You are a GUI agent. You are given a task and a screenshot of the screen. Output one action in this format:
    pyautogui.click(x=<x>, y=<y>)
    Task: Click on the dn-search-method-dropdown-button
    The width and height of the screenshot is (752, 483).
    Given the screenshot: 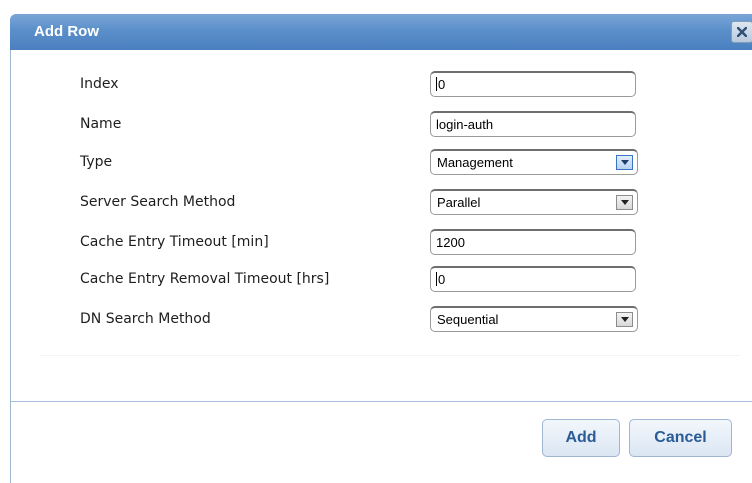 What is the action you would take?
    pyautogui.click(x=624, y=319)
    